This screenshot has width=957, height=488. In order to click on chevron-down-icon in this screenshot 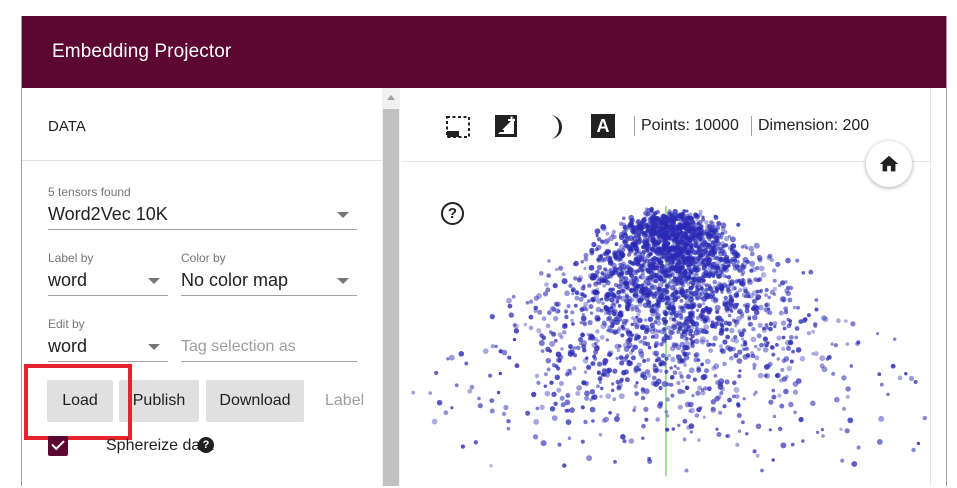, I will do `click(343, 281)`.